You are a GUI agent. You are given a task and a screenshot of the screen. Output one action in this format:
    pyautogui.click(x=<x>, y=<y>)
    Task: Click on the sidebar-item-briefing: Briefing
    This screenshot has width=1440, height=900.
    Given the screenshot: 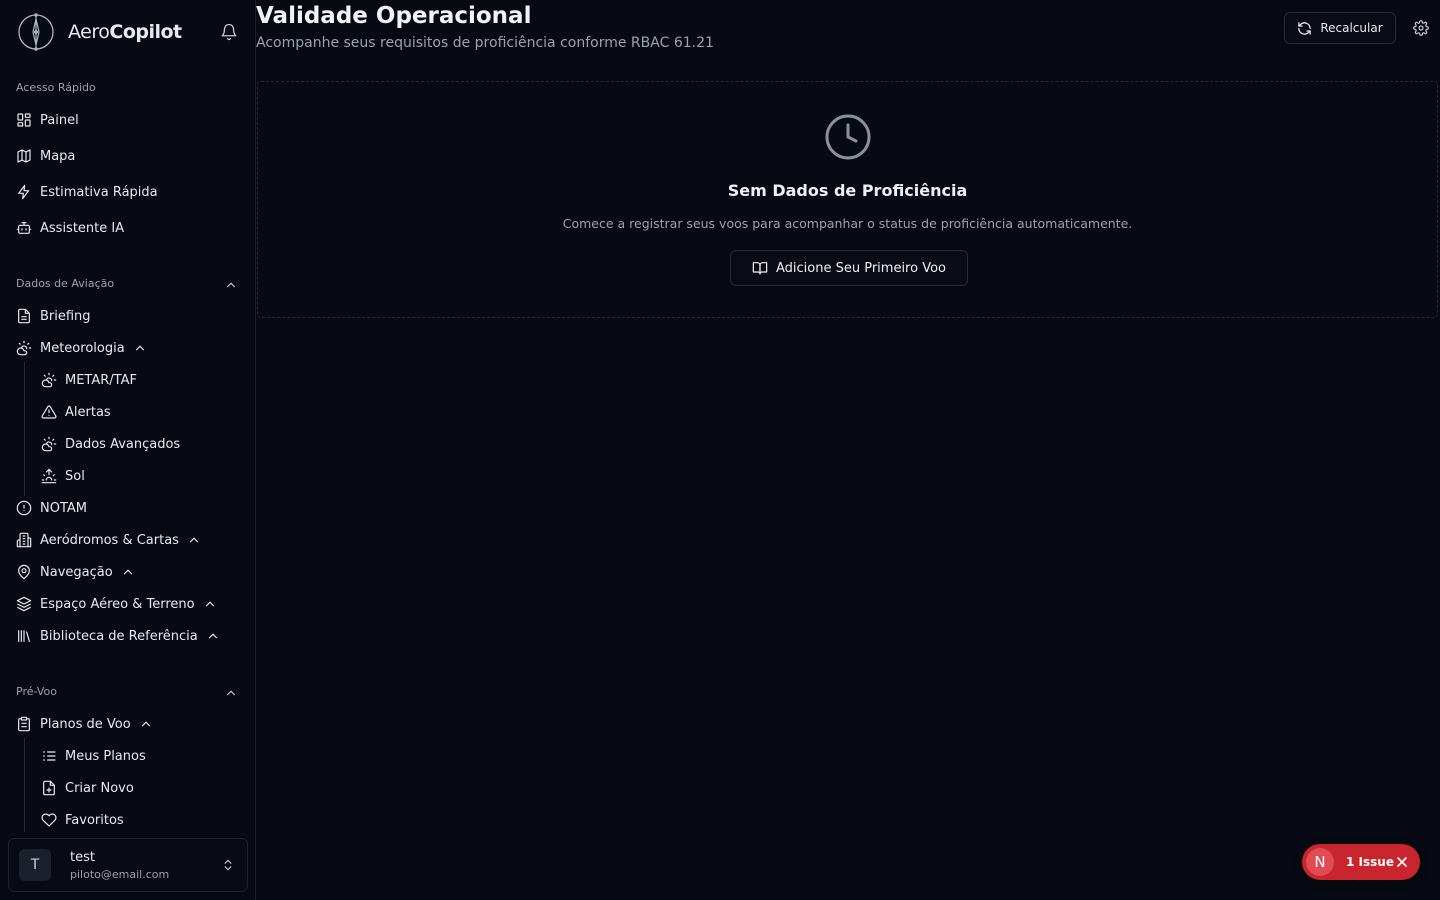 What is the action you would take?
    pyautogui.click(x=53, y=316)
    